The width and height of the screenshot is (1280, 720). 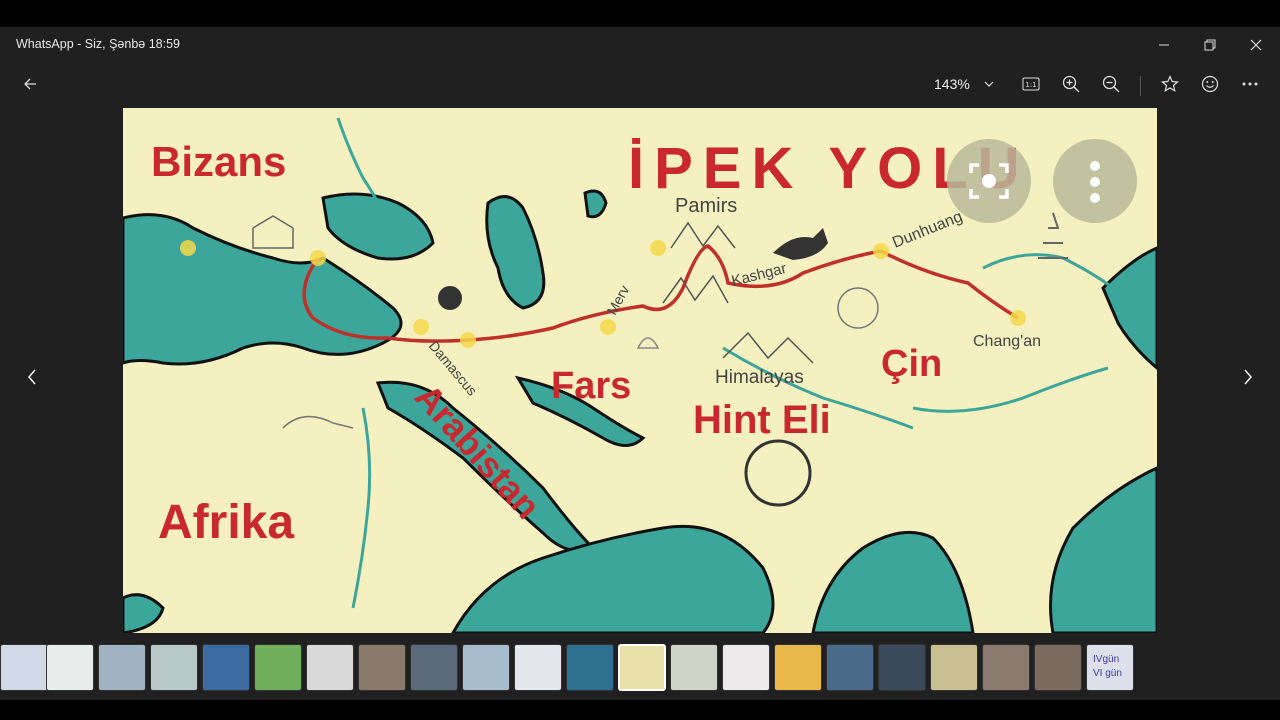 I want to click on lens-button, so click(x=989, y=181).